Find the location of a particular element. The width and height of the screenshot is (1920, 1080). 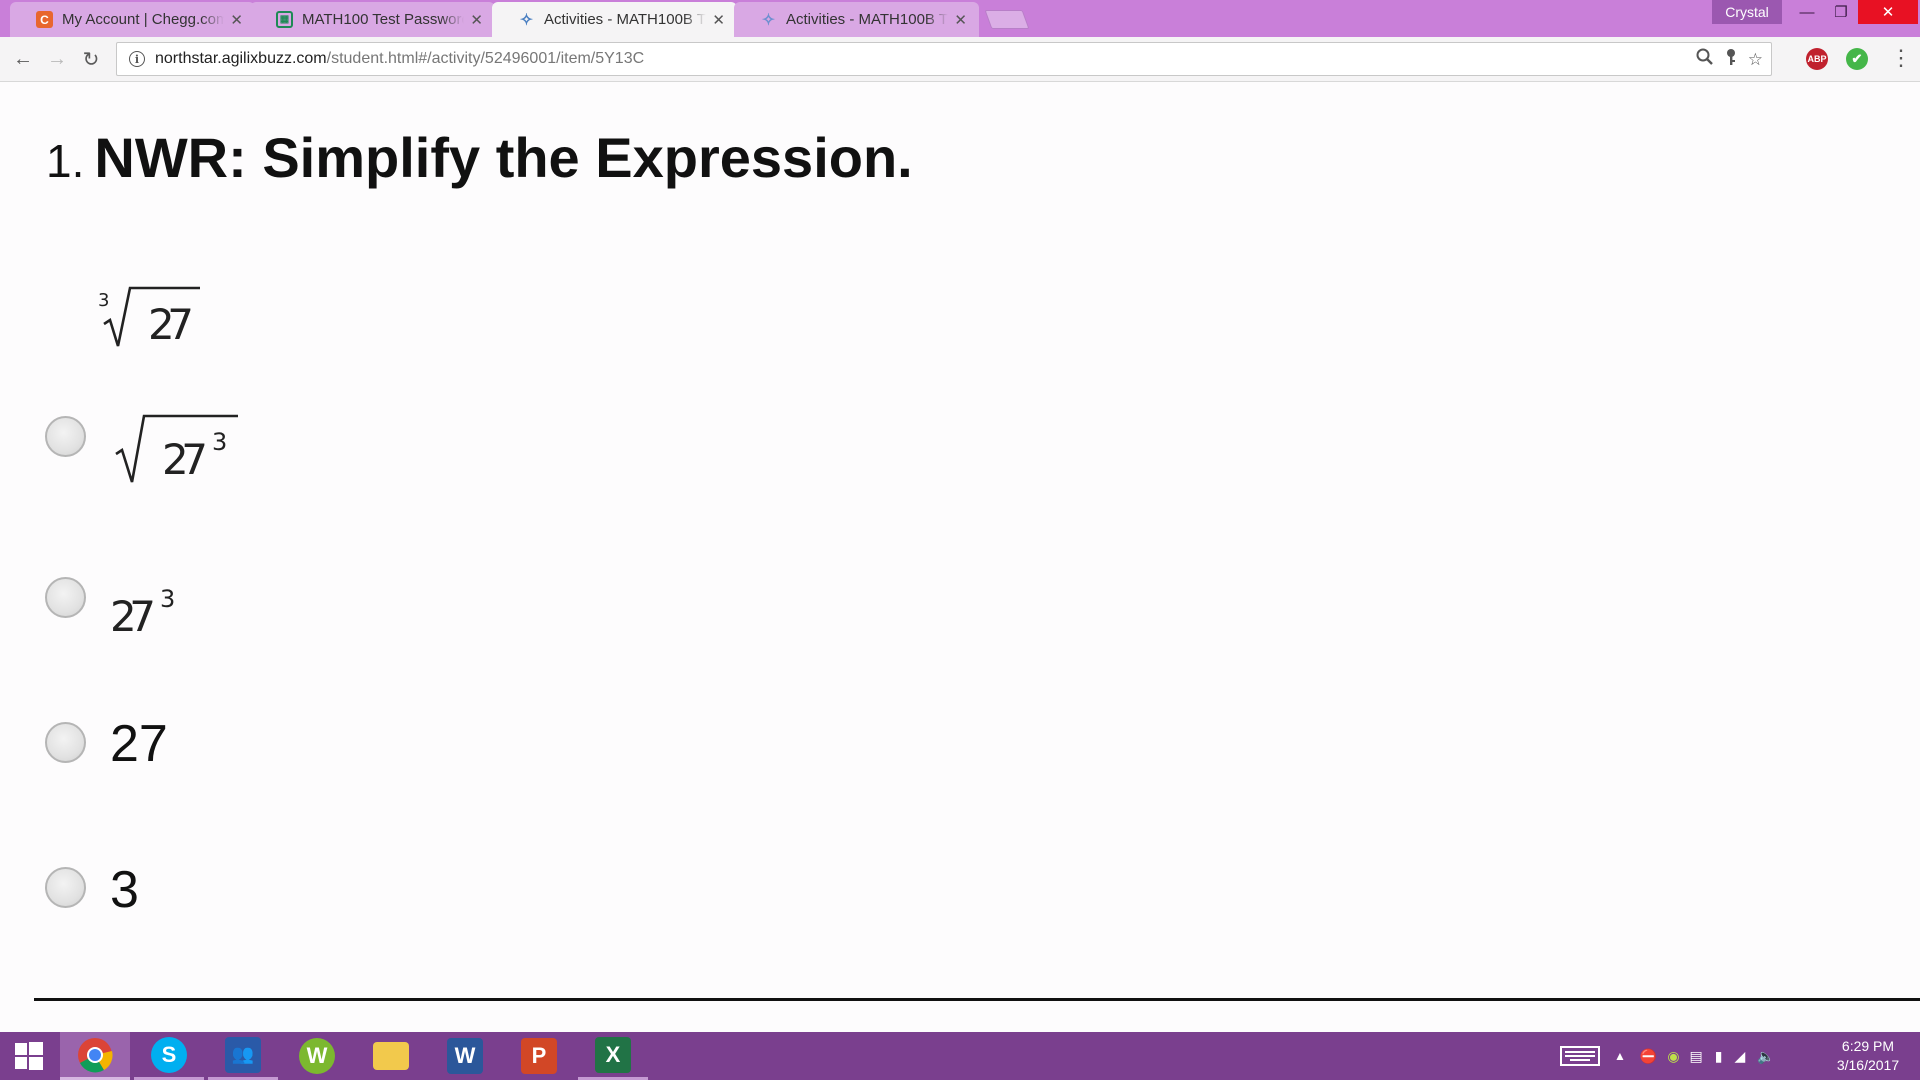

choice-d-radio is located at coordinates (65, 887).